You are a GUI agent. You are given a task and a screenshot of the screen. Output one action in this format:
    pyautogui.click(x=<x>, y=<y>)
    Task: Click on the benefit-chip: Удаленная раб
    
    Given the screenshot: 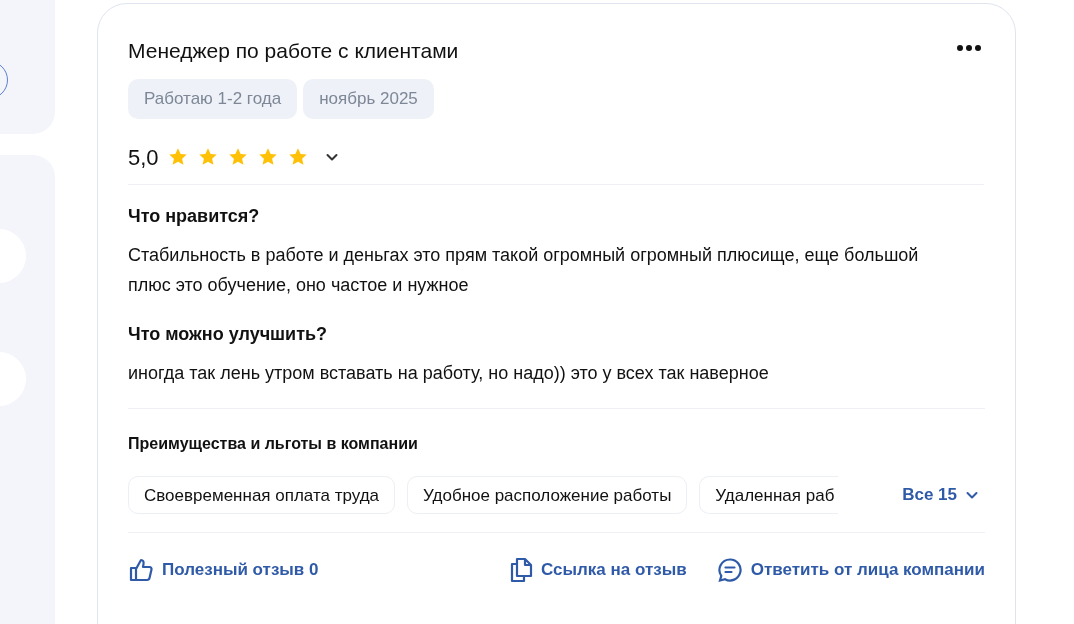 What is the action you would take?
    pyautogui.click(x=769, y=495)
    